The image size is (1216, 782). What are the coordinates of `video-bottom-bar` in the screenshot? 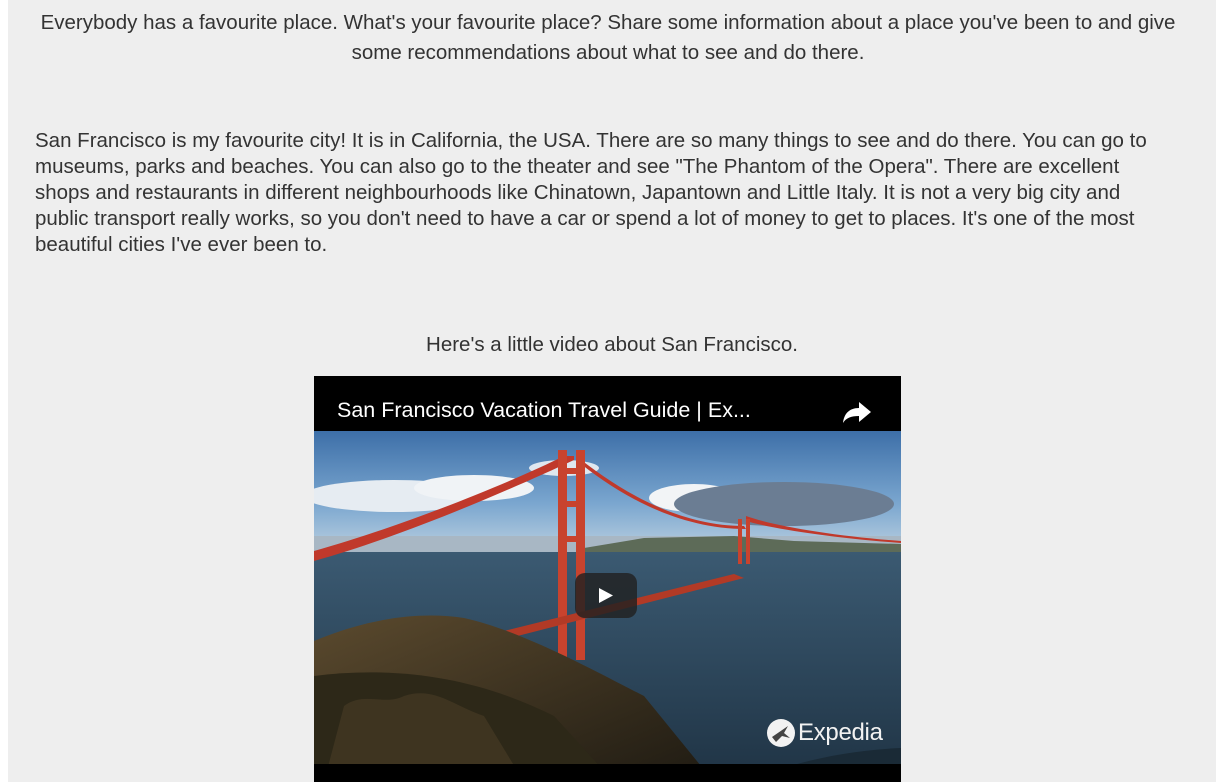 It's located at (607, 773).